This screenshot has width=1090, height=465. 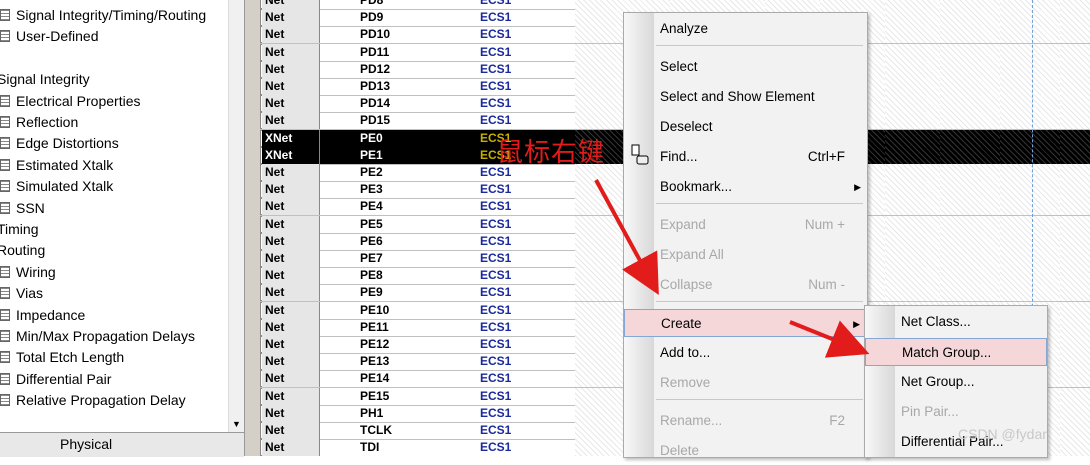 What do you see at coordinates (375, 378) in the screenshot?
I see `net-name-cell: PE14` at bounding box center [375, 378].